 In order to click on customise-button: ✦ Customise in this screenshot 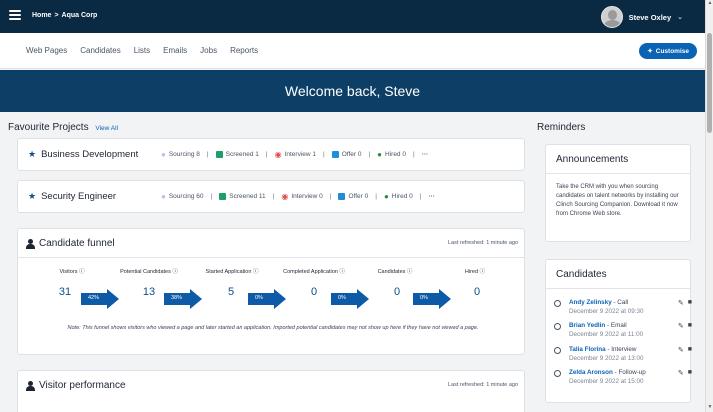, I will do `click(668, 51)`.